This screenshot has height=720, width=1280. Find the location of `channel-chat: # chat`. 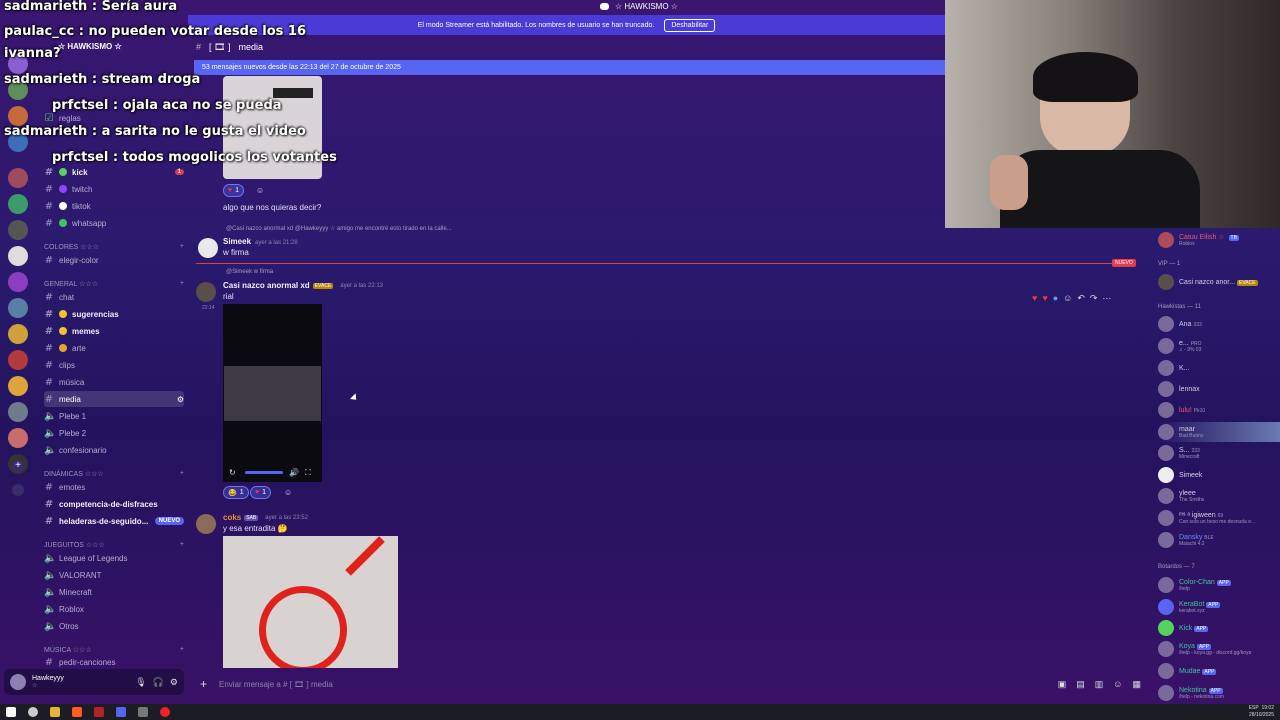

channel-chat: # chat is located at coordinates (114, 297).